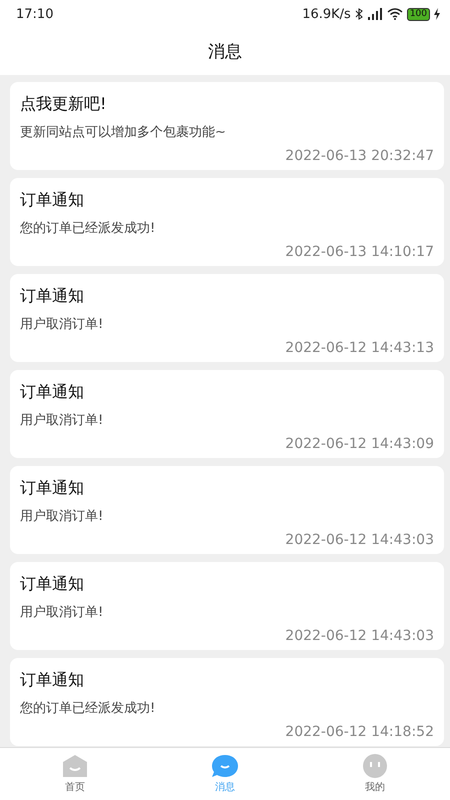  I want to click on nav-tab: 我的, so click(375, 774).